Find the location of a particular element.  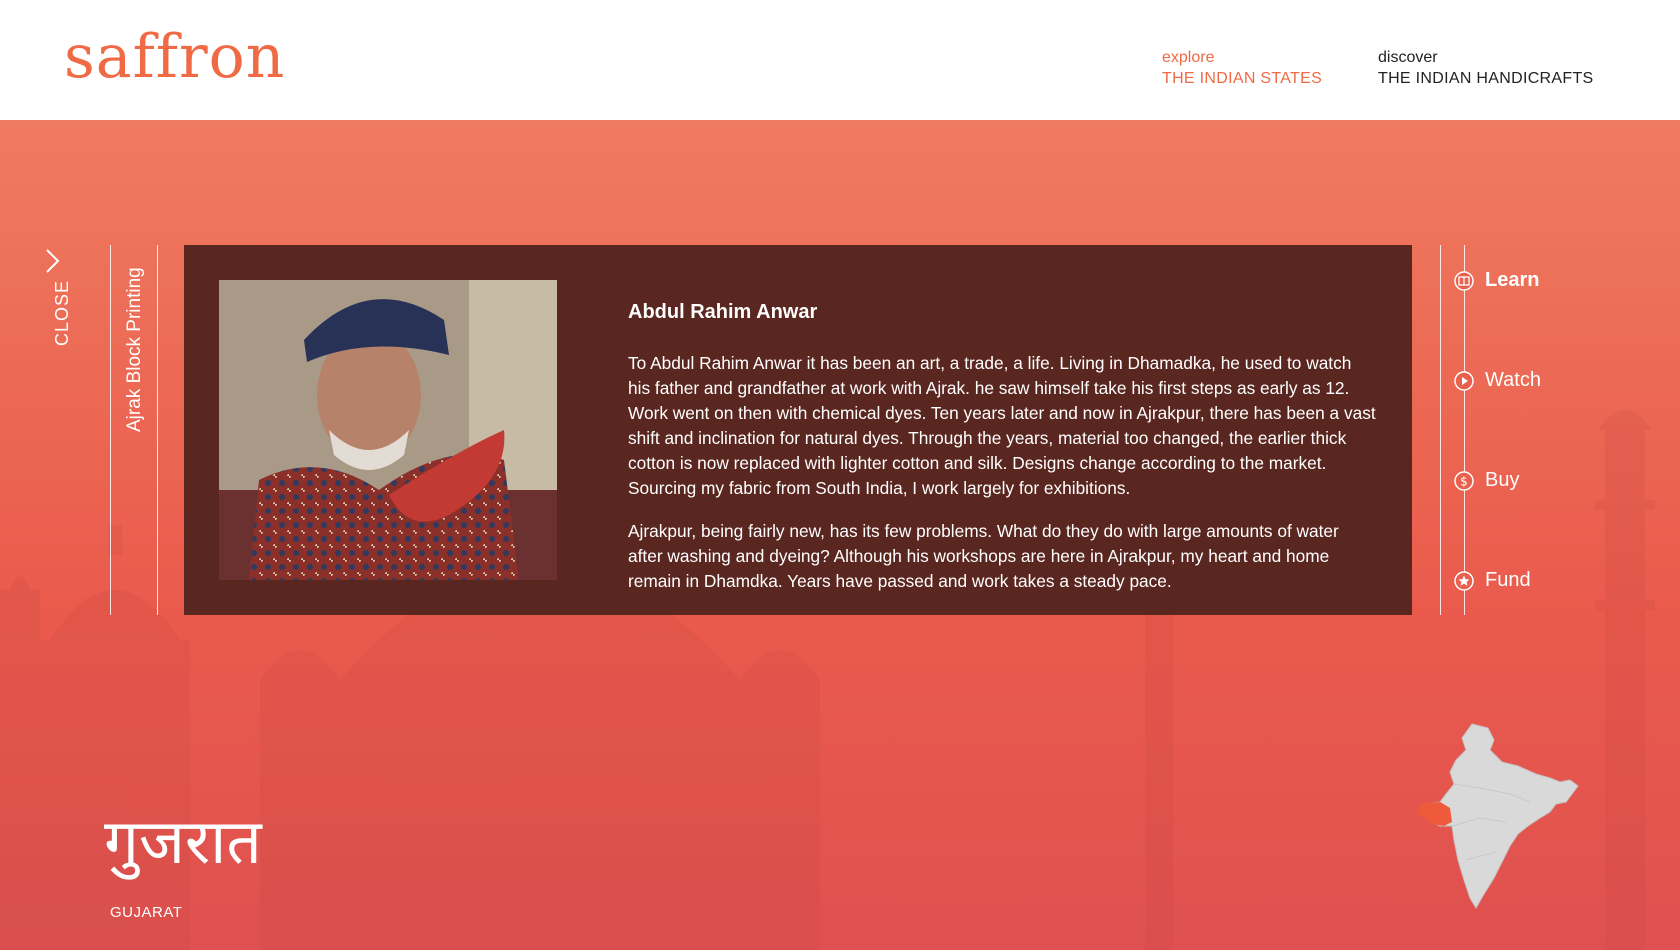

chevron-right-icon is located at coordinates (53, 261).